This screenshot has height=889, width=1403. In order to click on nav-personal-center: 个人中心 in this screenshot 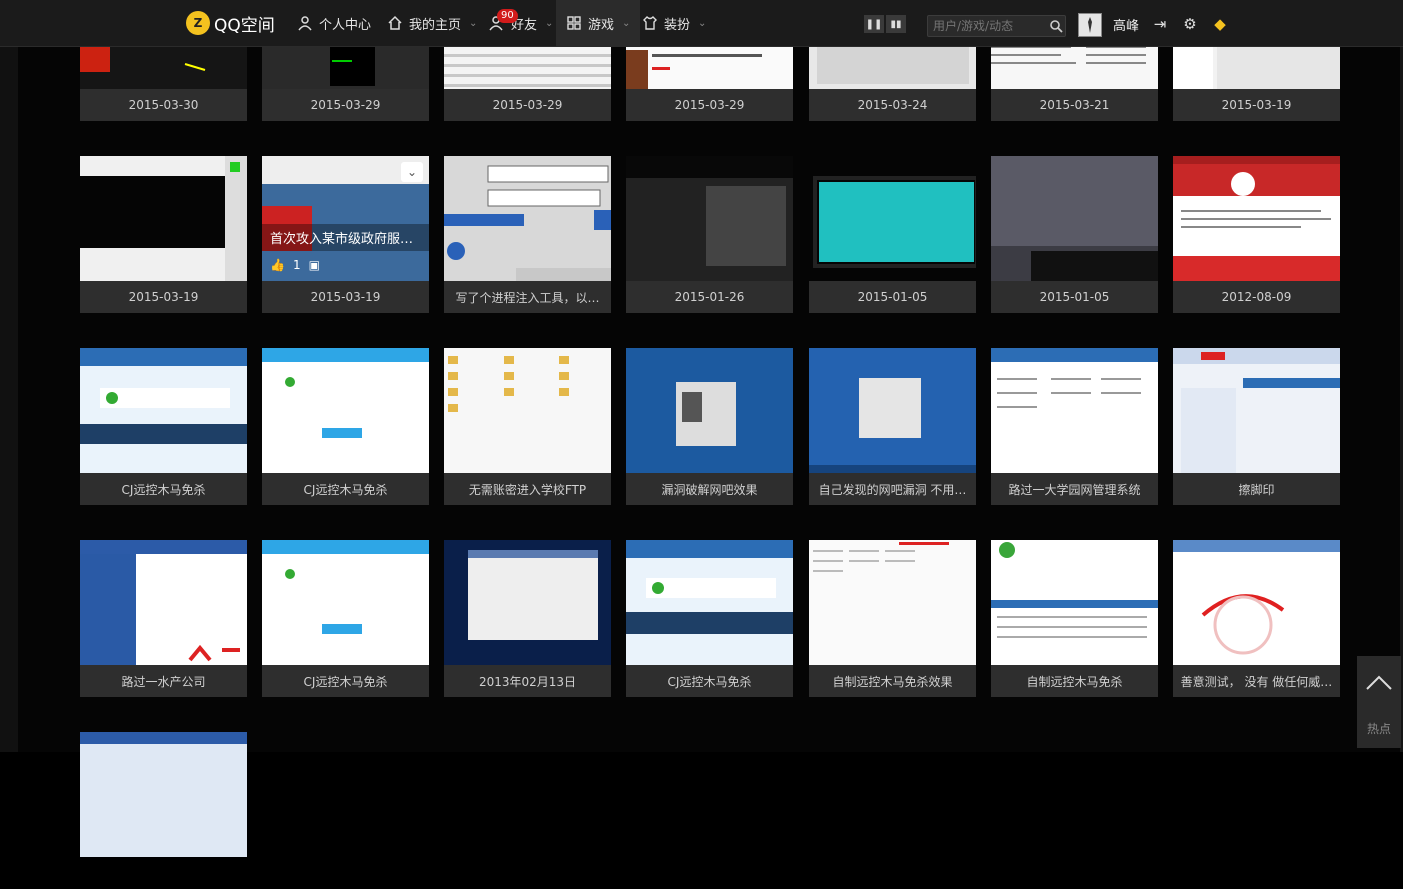, I will do `click(334, 23)`.